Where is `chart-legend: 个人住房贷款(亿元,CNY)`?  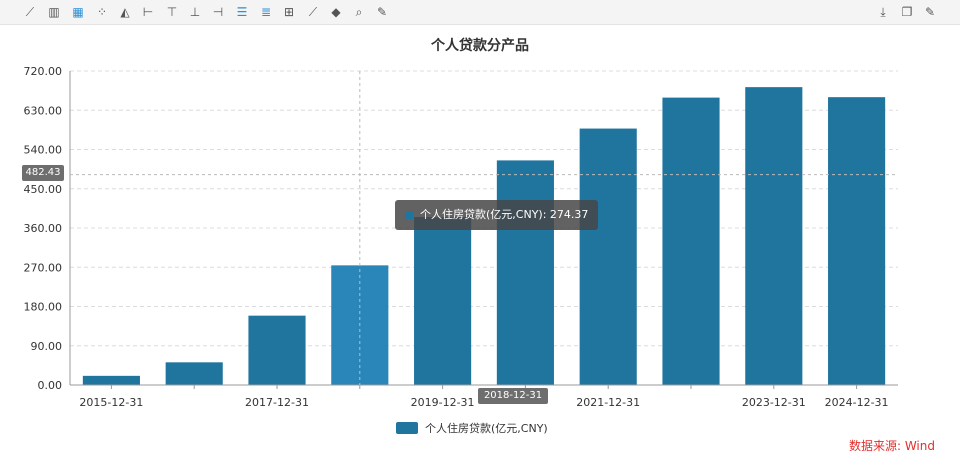
chart-legend: 个人住房贷款(亿元,CNY) is located at coordinates (472, 428).